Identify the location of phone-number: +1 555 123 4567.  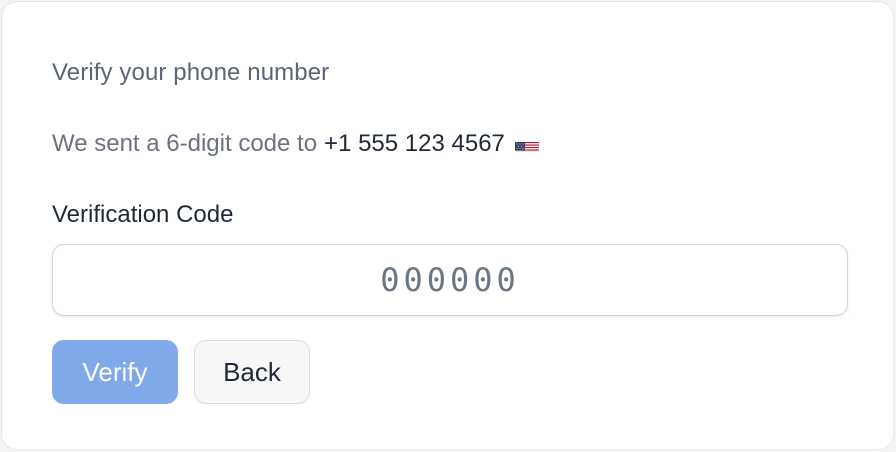
(414, 143).